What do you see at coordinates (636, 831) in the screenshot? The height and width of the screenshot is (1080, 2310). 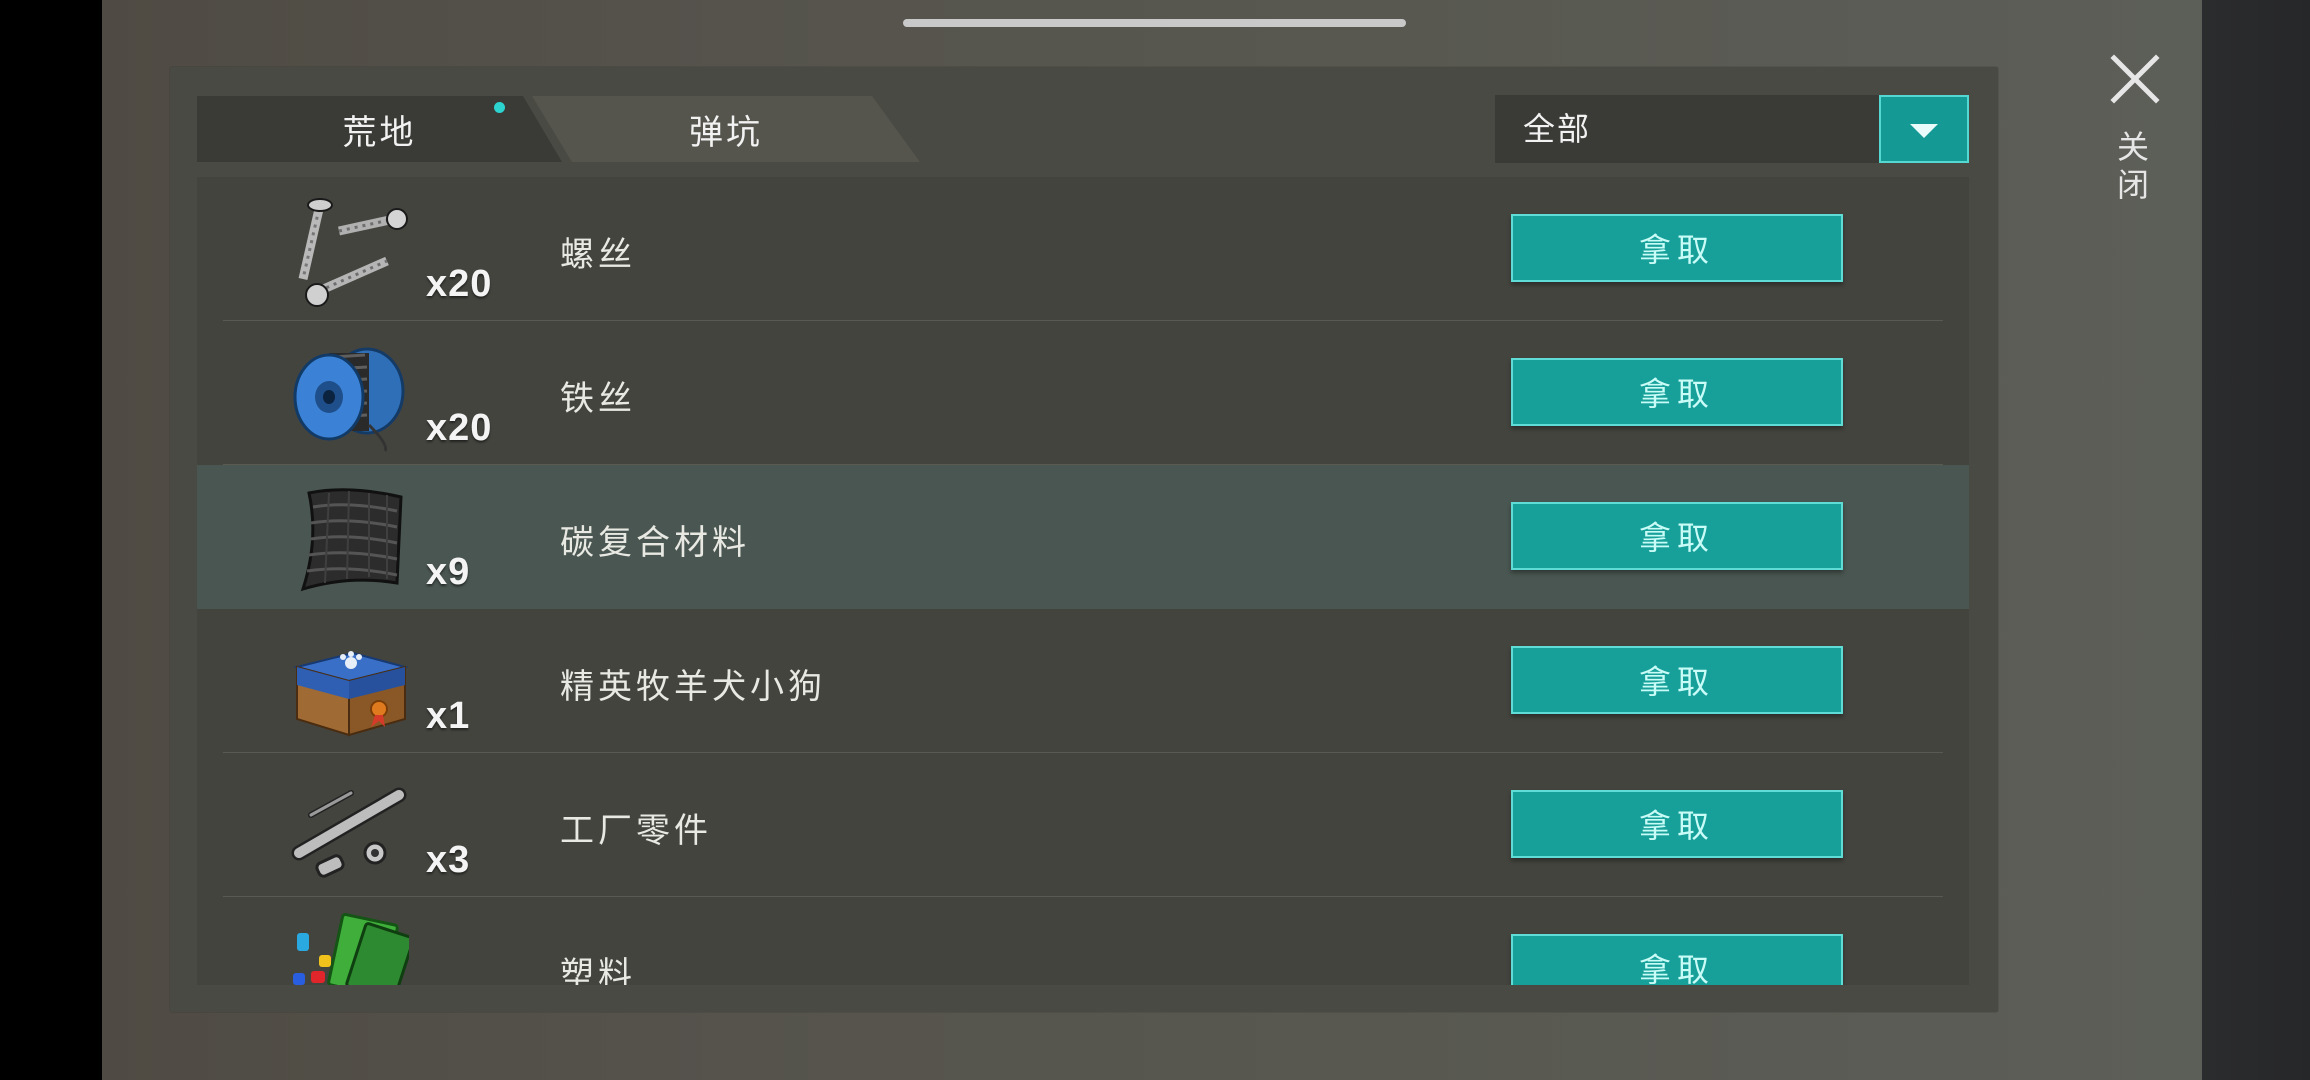 I see `item-name: 工厂零件` at bounding box center [636, 831].